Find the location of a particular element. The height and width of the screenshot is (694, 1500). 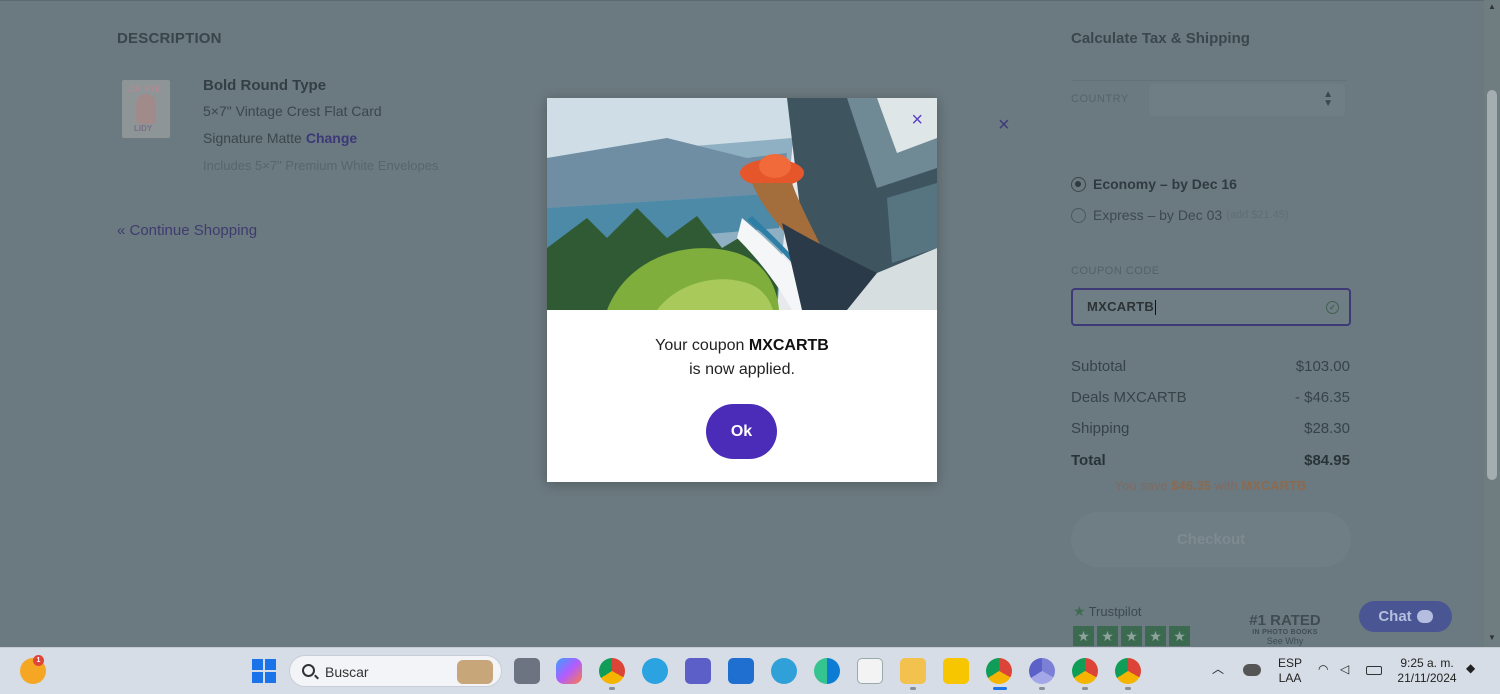

trustpilot-name: ★ Trustpilot is located at coordinates (1133, 611).